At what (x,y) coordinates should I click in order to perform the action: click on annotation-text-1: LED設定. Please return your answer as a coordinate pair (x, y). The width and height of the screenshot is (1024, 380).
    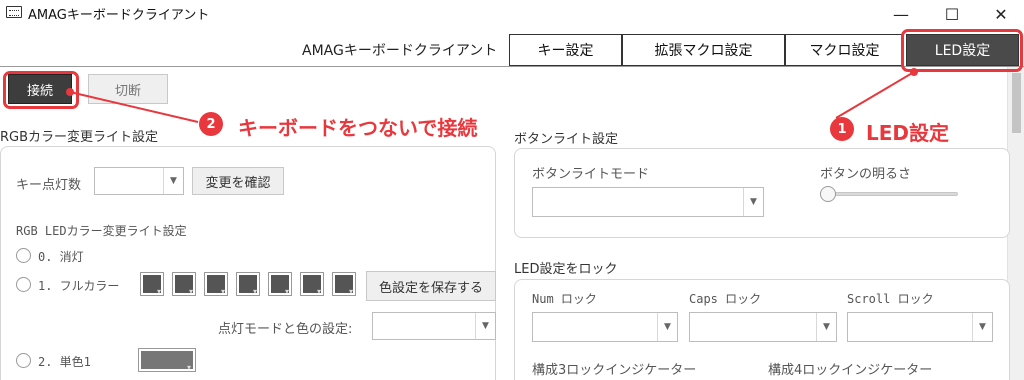
    Looking at the image, I should click on (908, 133).